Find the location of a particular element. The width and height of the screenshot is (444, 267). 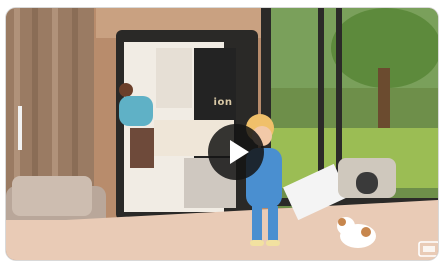

sign-logo-text: ion is located at coordinates (223, 102).